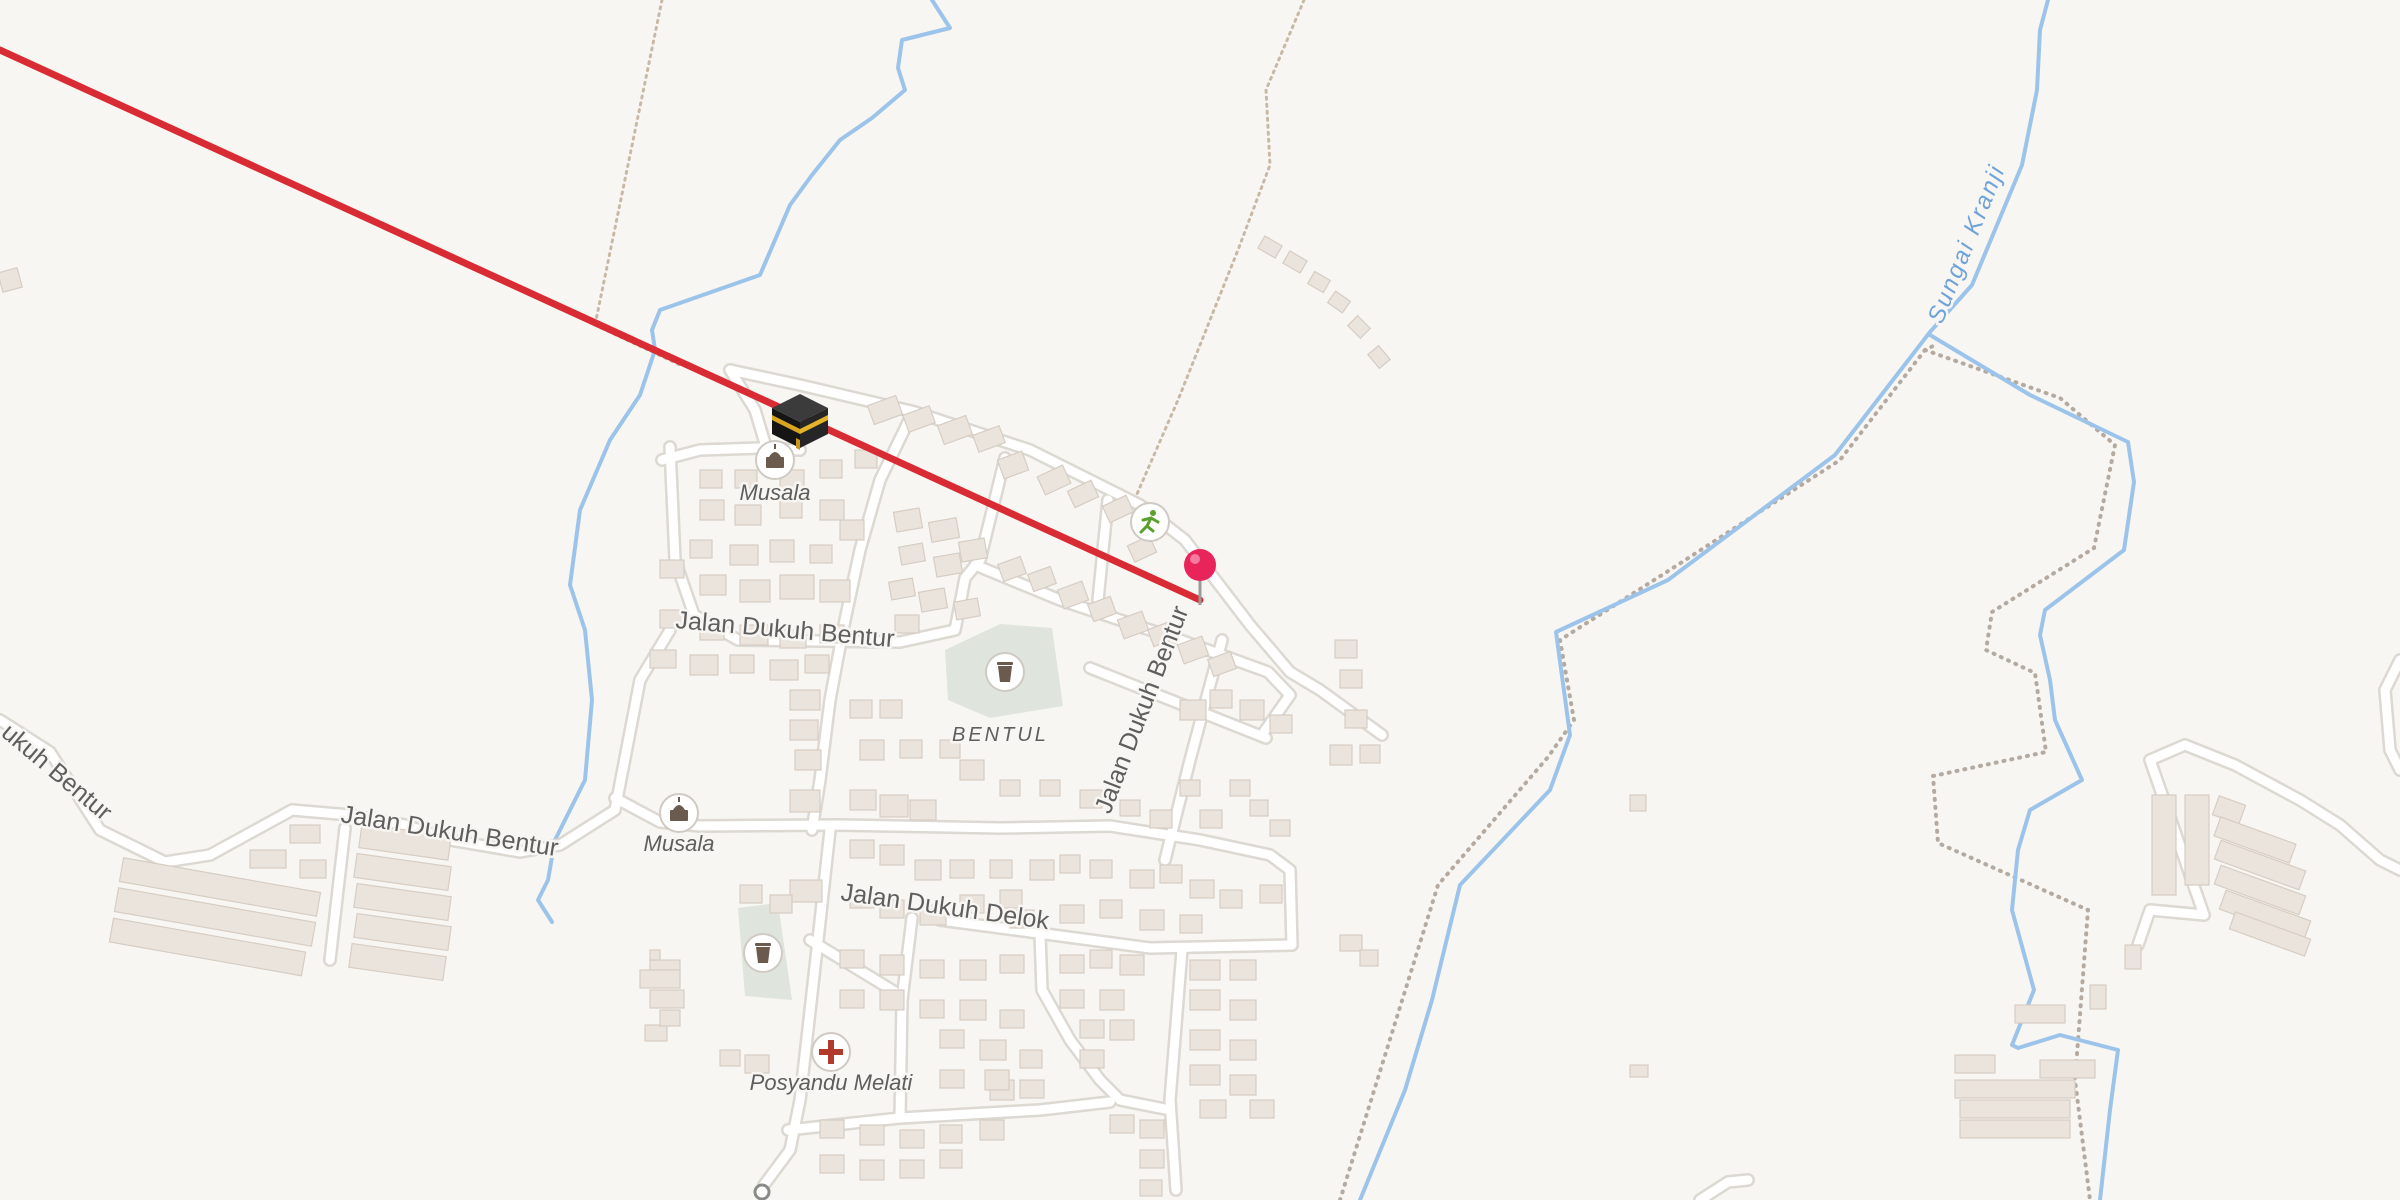 Image resolution: width=2400 pixels, height=1200 pixels. I want to click on poi-sports-pitch, so click(1150, 522).